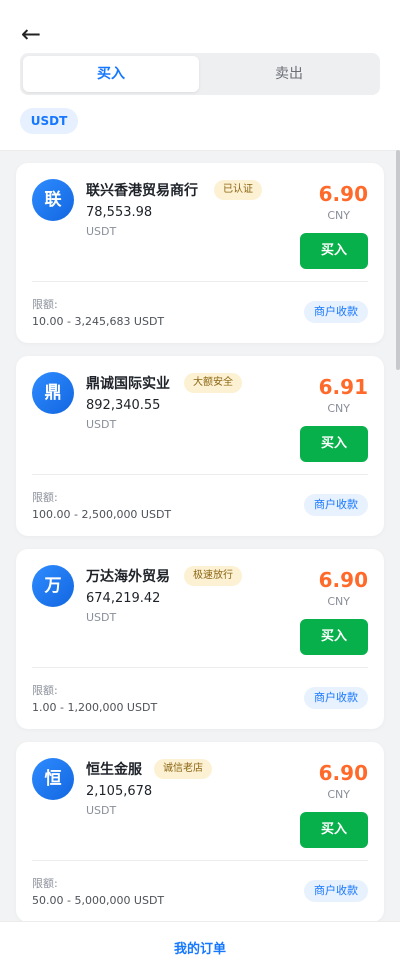 This screenshot has width=400, height=974. Describe the element at coordinates (343, 387) in the screenshot. I see `price: 6.91` at that location.